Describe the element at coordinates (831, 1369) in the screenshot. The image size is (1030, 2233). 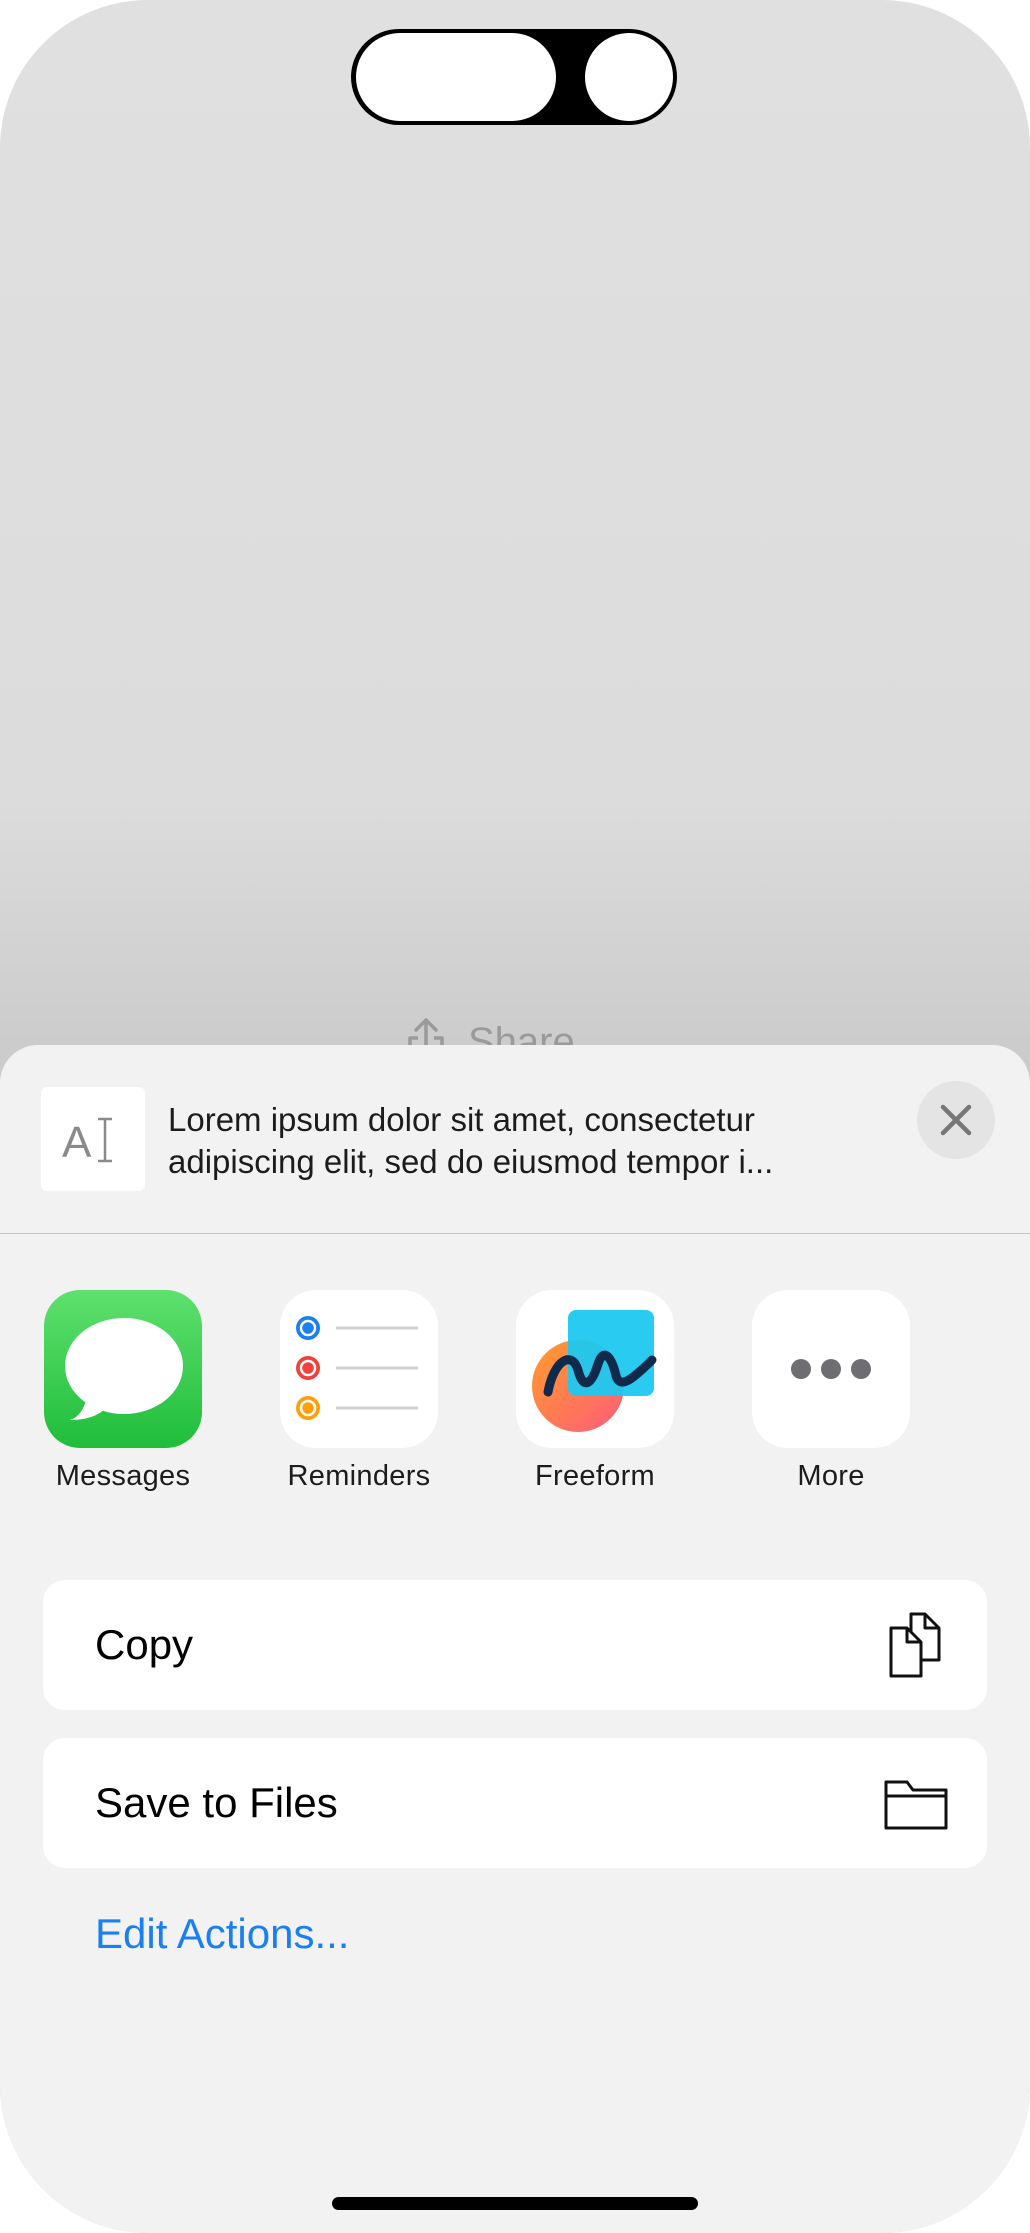
I see `more-icon` at that location.